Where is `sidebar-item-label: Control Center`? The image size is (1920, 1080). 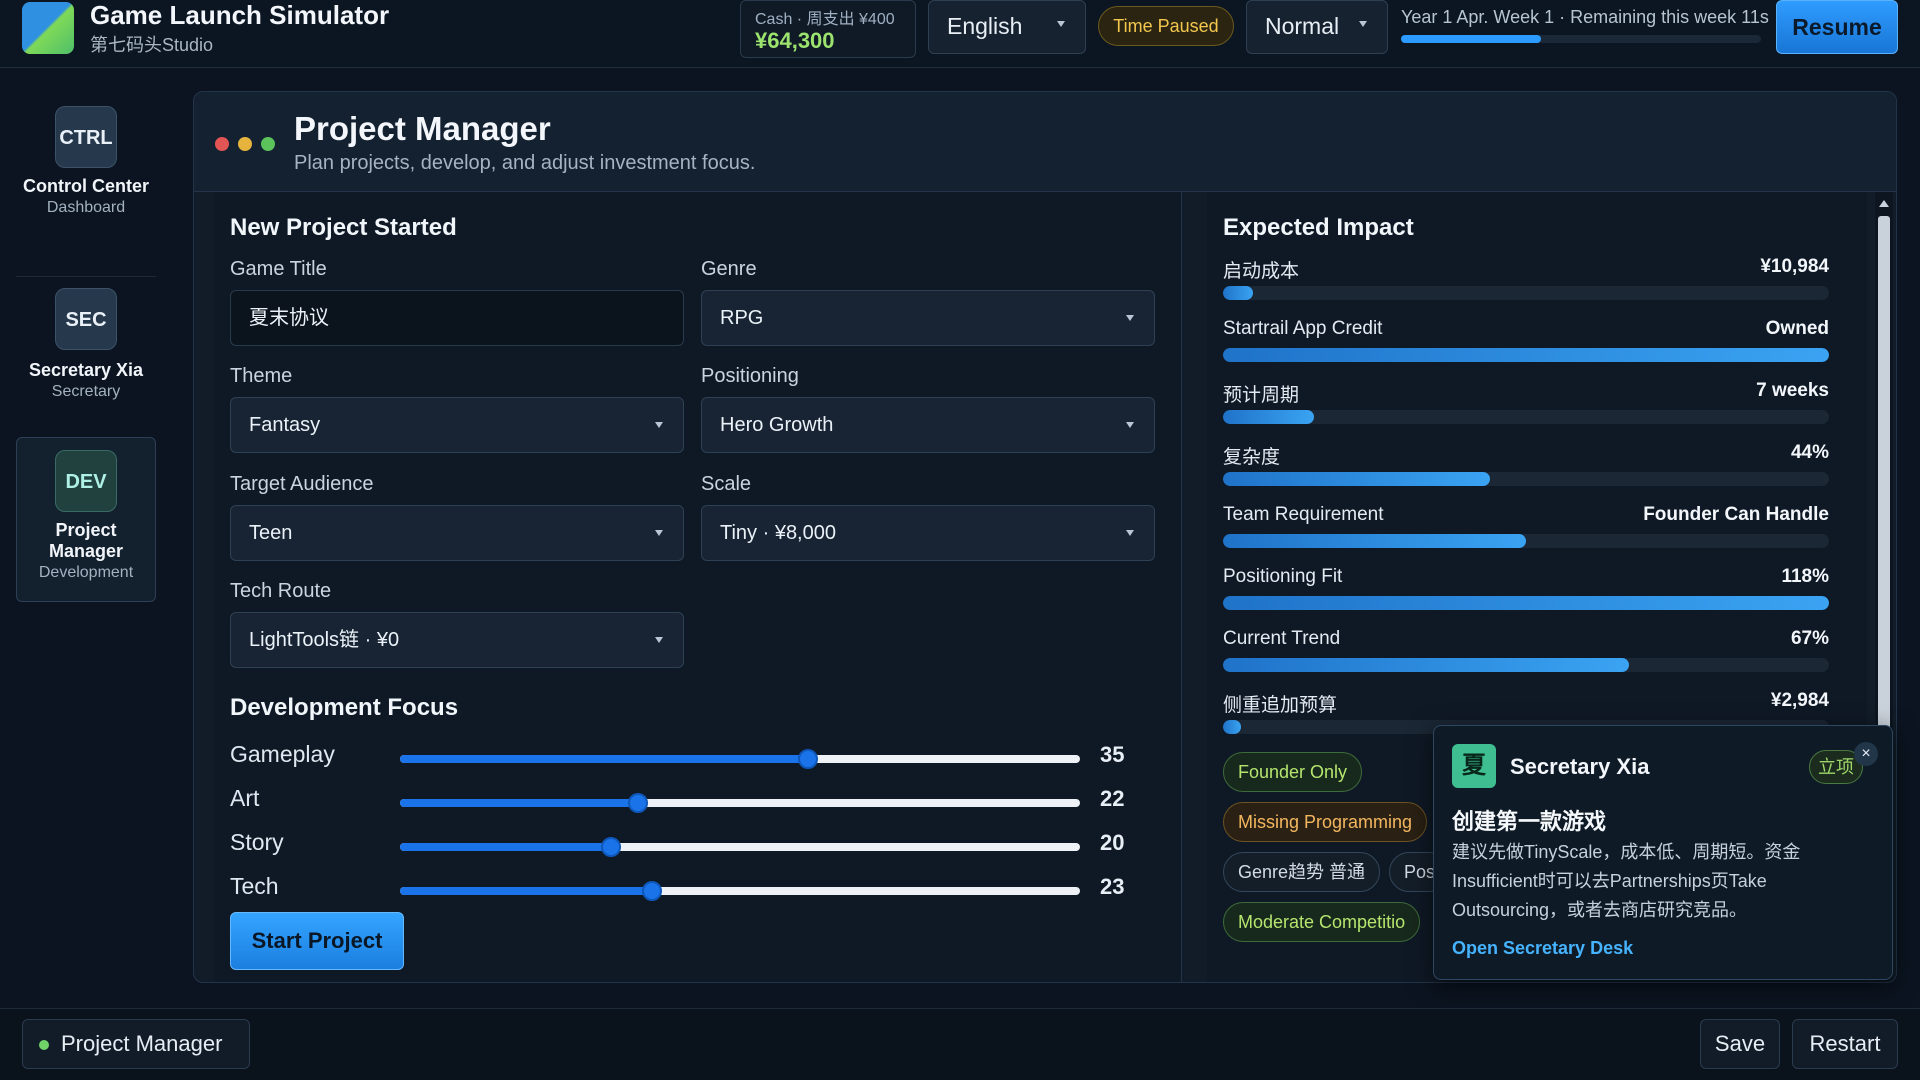
sidebar-item-label: Control Center is located at coordinates (86, 186).